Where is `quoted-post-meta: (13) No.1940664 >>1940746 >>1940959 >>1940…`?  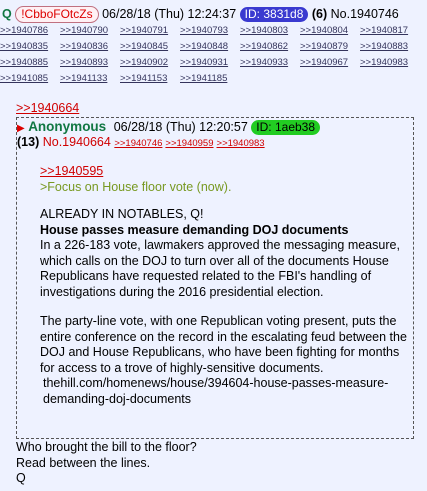
quoted-post-meta: (13) No.1940664 >>1940746 >>1940959 >>1940… is located at coordinates (142, 142).